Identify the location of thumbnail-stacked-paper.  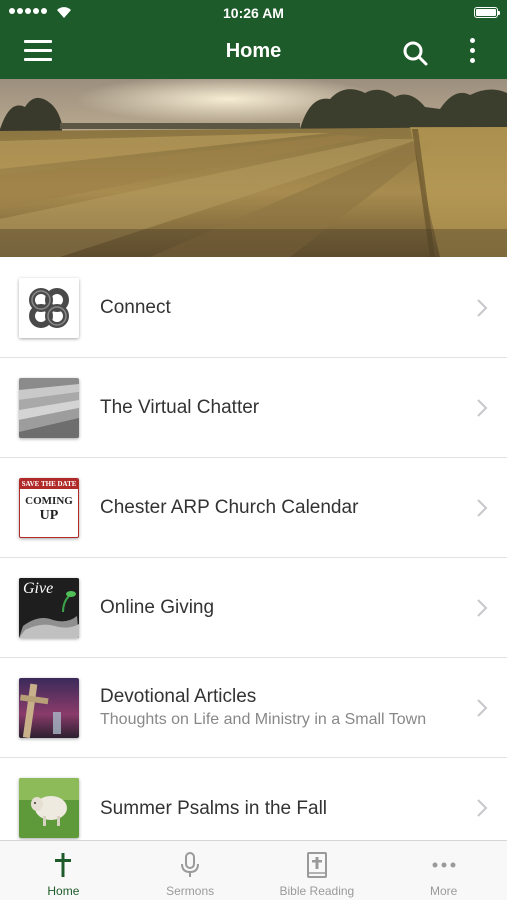
(49, 408).